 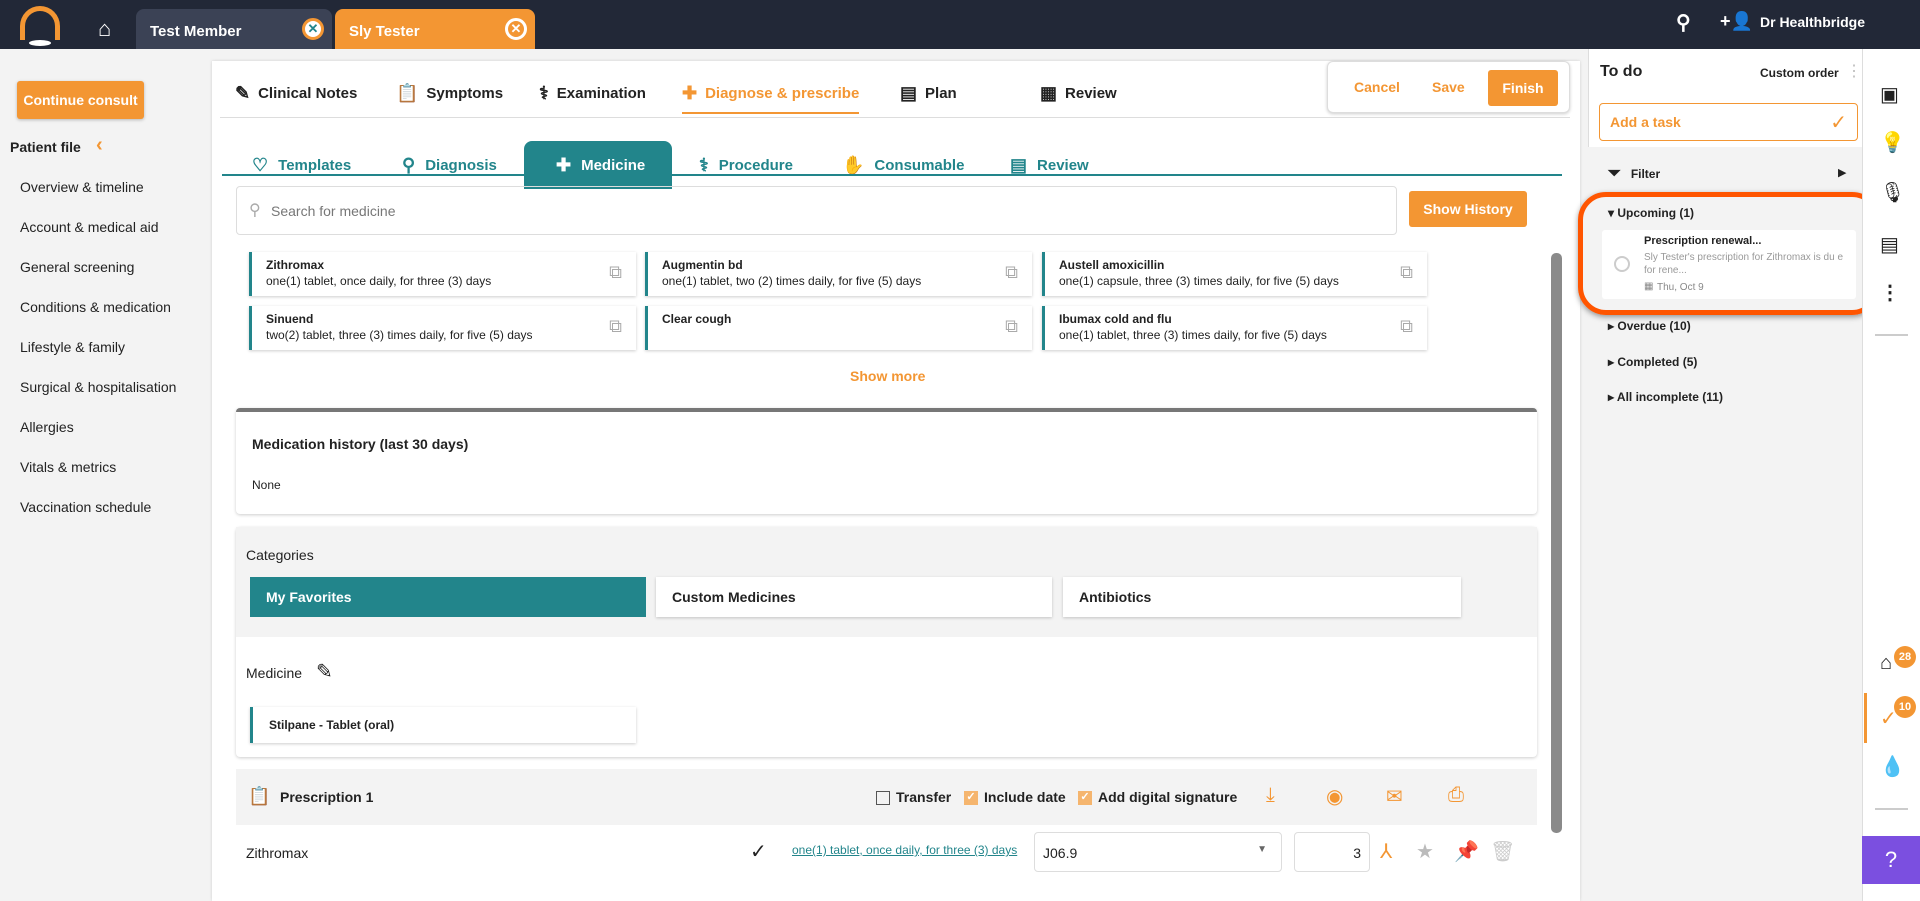 I want to click on category-antibiotics: Antibiotics, so click(x=1262, y=597).